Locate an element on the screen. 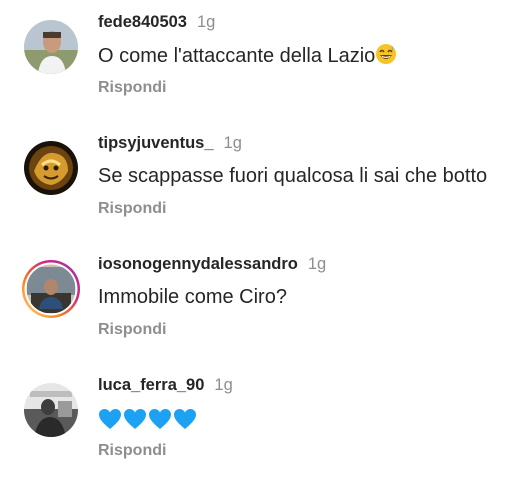 The height and width of the screenshot is (481, 528). comment-meta: luca_ferra_90 1g is located at coordinates (165, 385).